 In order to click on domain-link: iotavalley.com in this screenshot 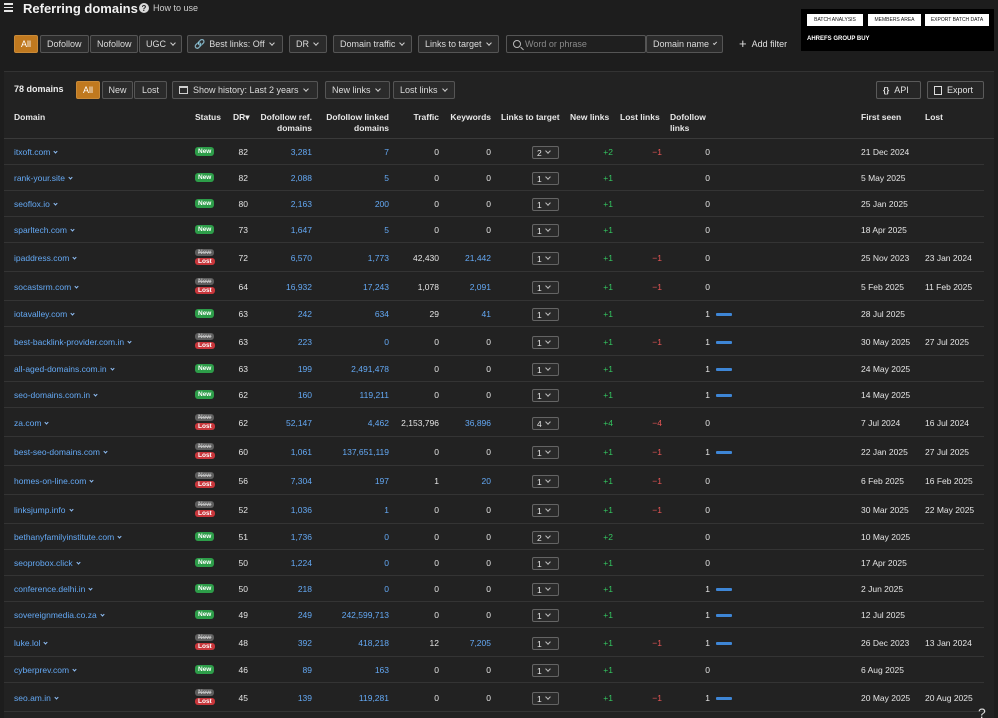, I will do `click(44, 314)`.